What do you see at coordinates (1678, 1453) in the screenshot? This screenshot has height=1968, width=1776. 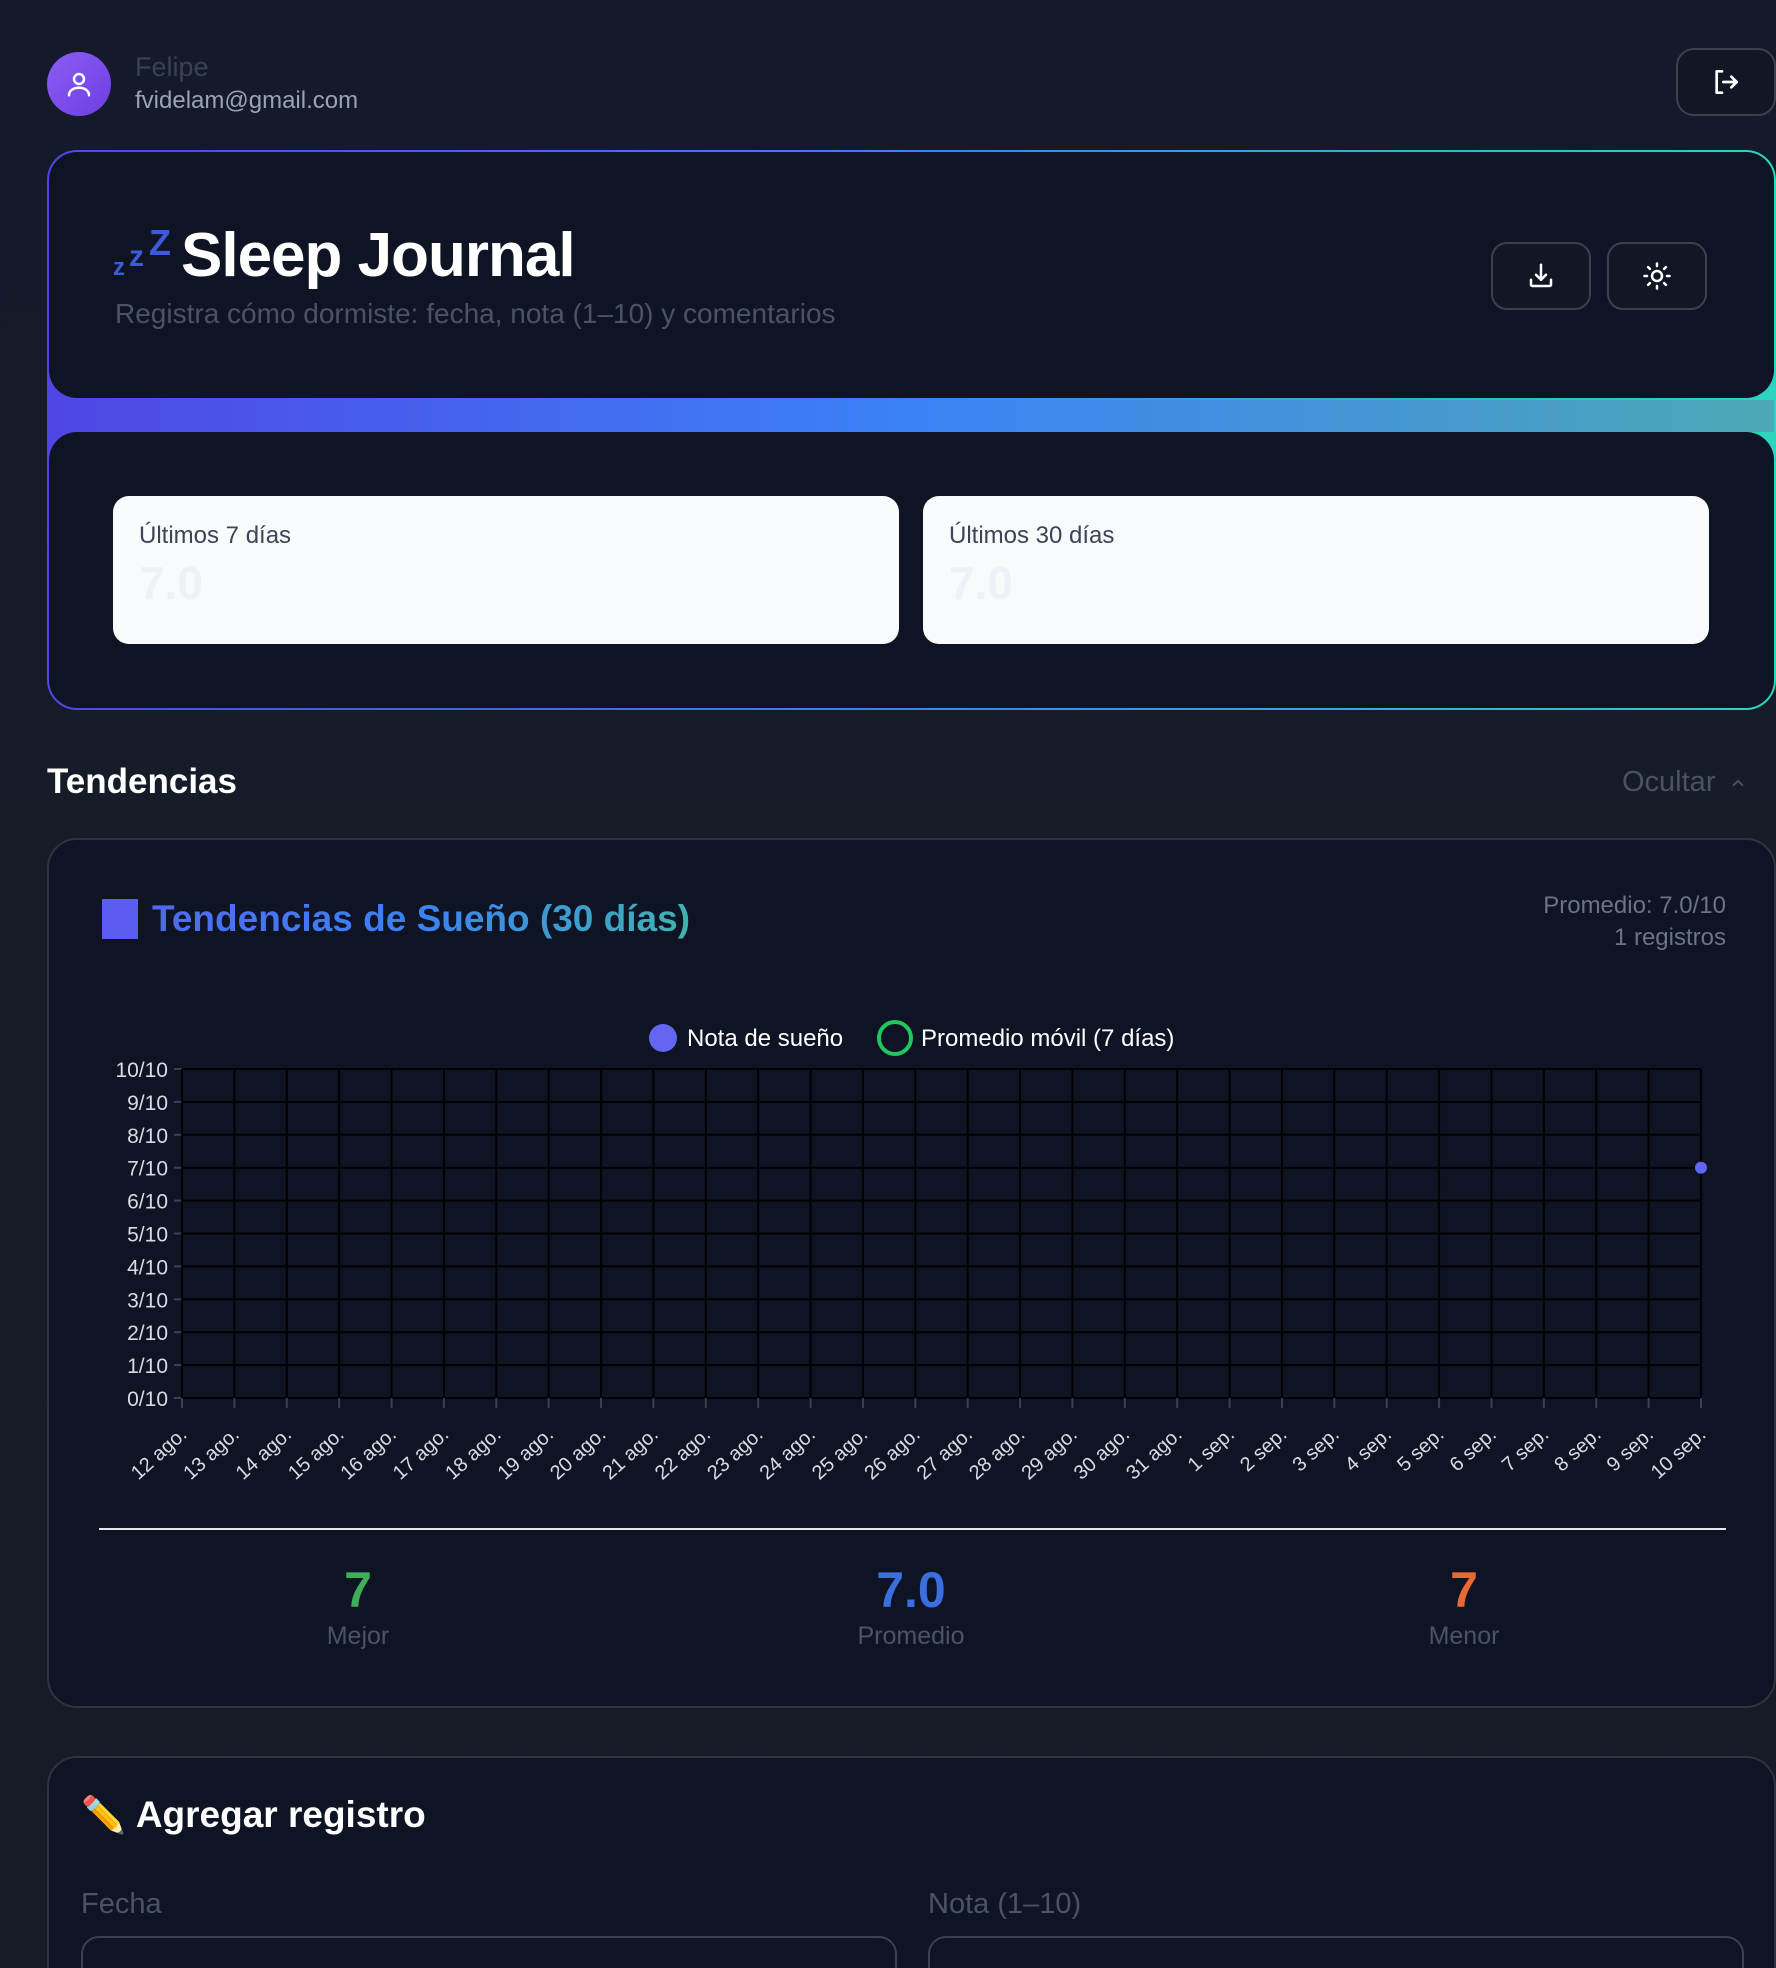 I see `x-tick-label: 10 sep.` at bounding box center [1678, 1453].